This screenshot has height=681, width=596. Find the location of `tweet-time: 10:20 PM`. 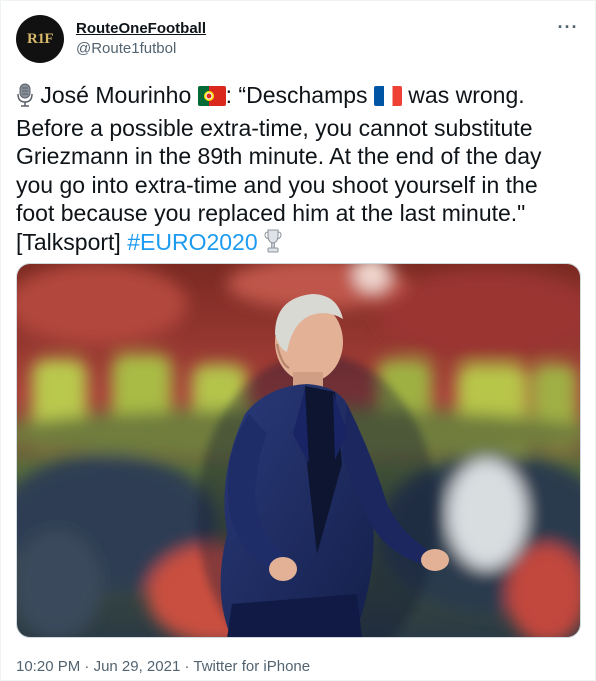

tweet-time: 10:20 PM is located at coordinates (48, 666).